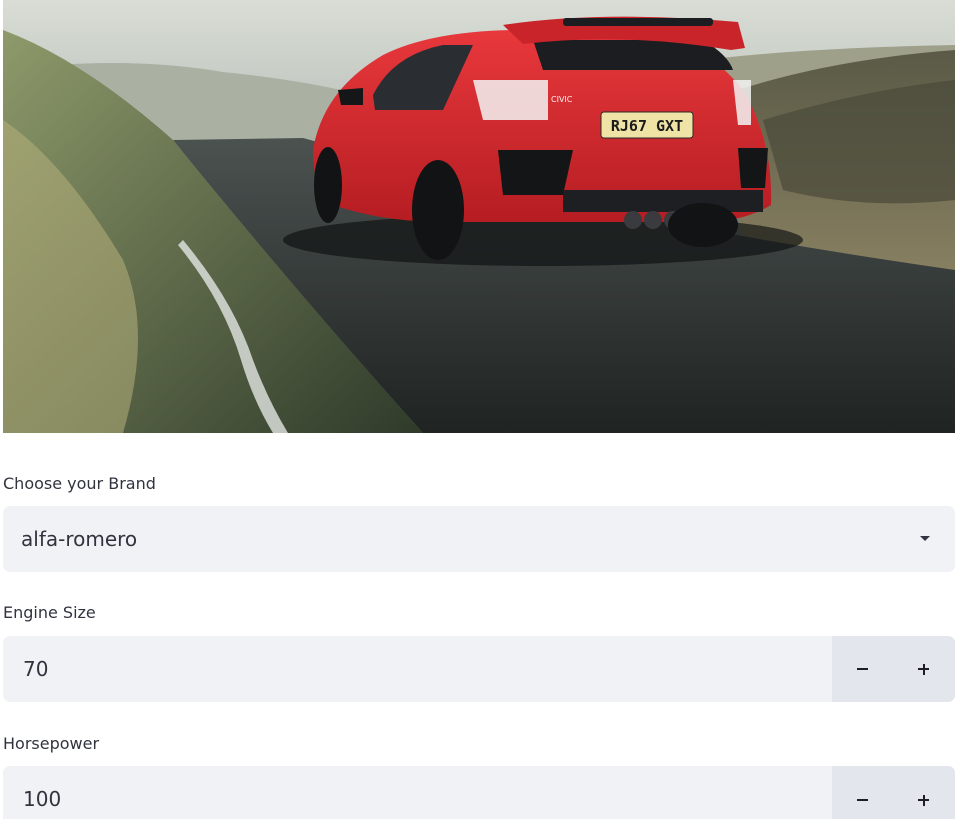  What do you see at coordinates (647, 126) in the screenshot?
I see `license-plate-text: RJ67 GXT` at bounding box center [647, 126].